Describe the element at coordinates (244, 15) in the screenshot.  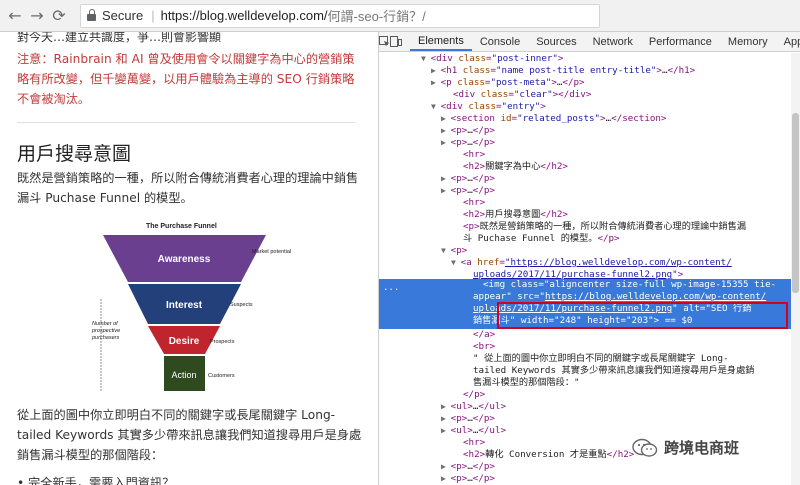
I see `url-host: https://blog.welldevelop.com/` at that location.